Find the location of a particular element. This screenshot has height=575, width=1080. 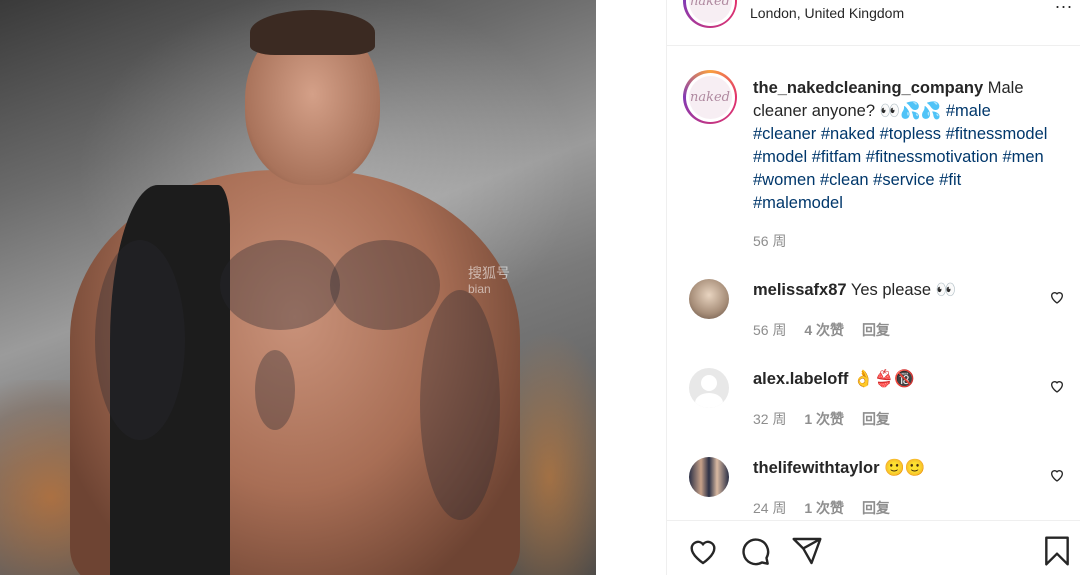

comment-likes: 4 次赞 is located at coordinates (824, 330).